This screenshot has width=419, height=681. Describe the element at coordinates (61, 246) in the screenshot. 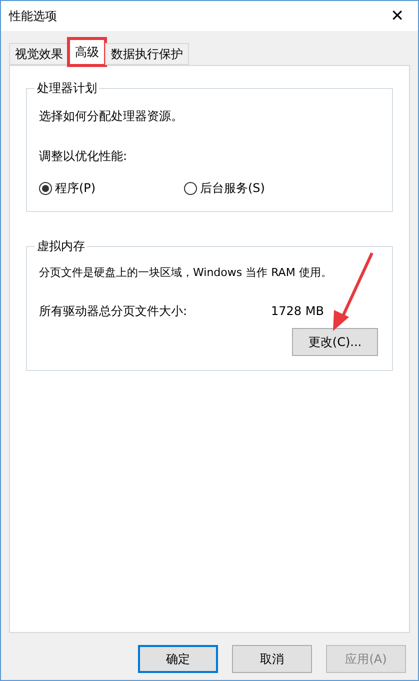

I see `group-title: 虚拟内存` at that location.